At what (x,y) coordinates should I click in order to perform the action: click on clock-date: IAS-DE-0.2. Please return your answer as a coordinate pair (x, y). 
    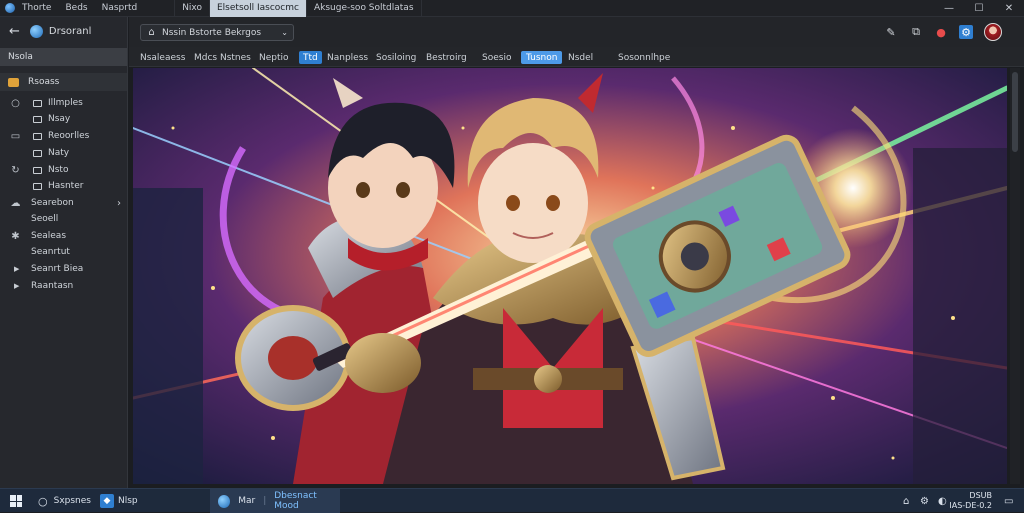
    Looking at the image, I should click on (970, 505).